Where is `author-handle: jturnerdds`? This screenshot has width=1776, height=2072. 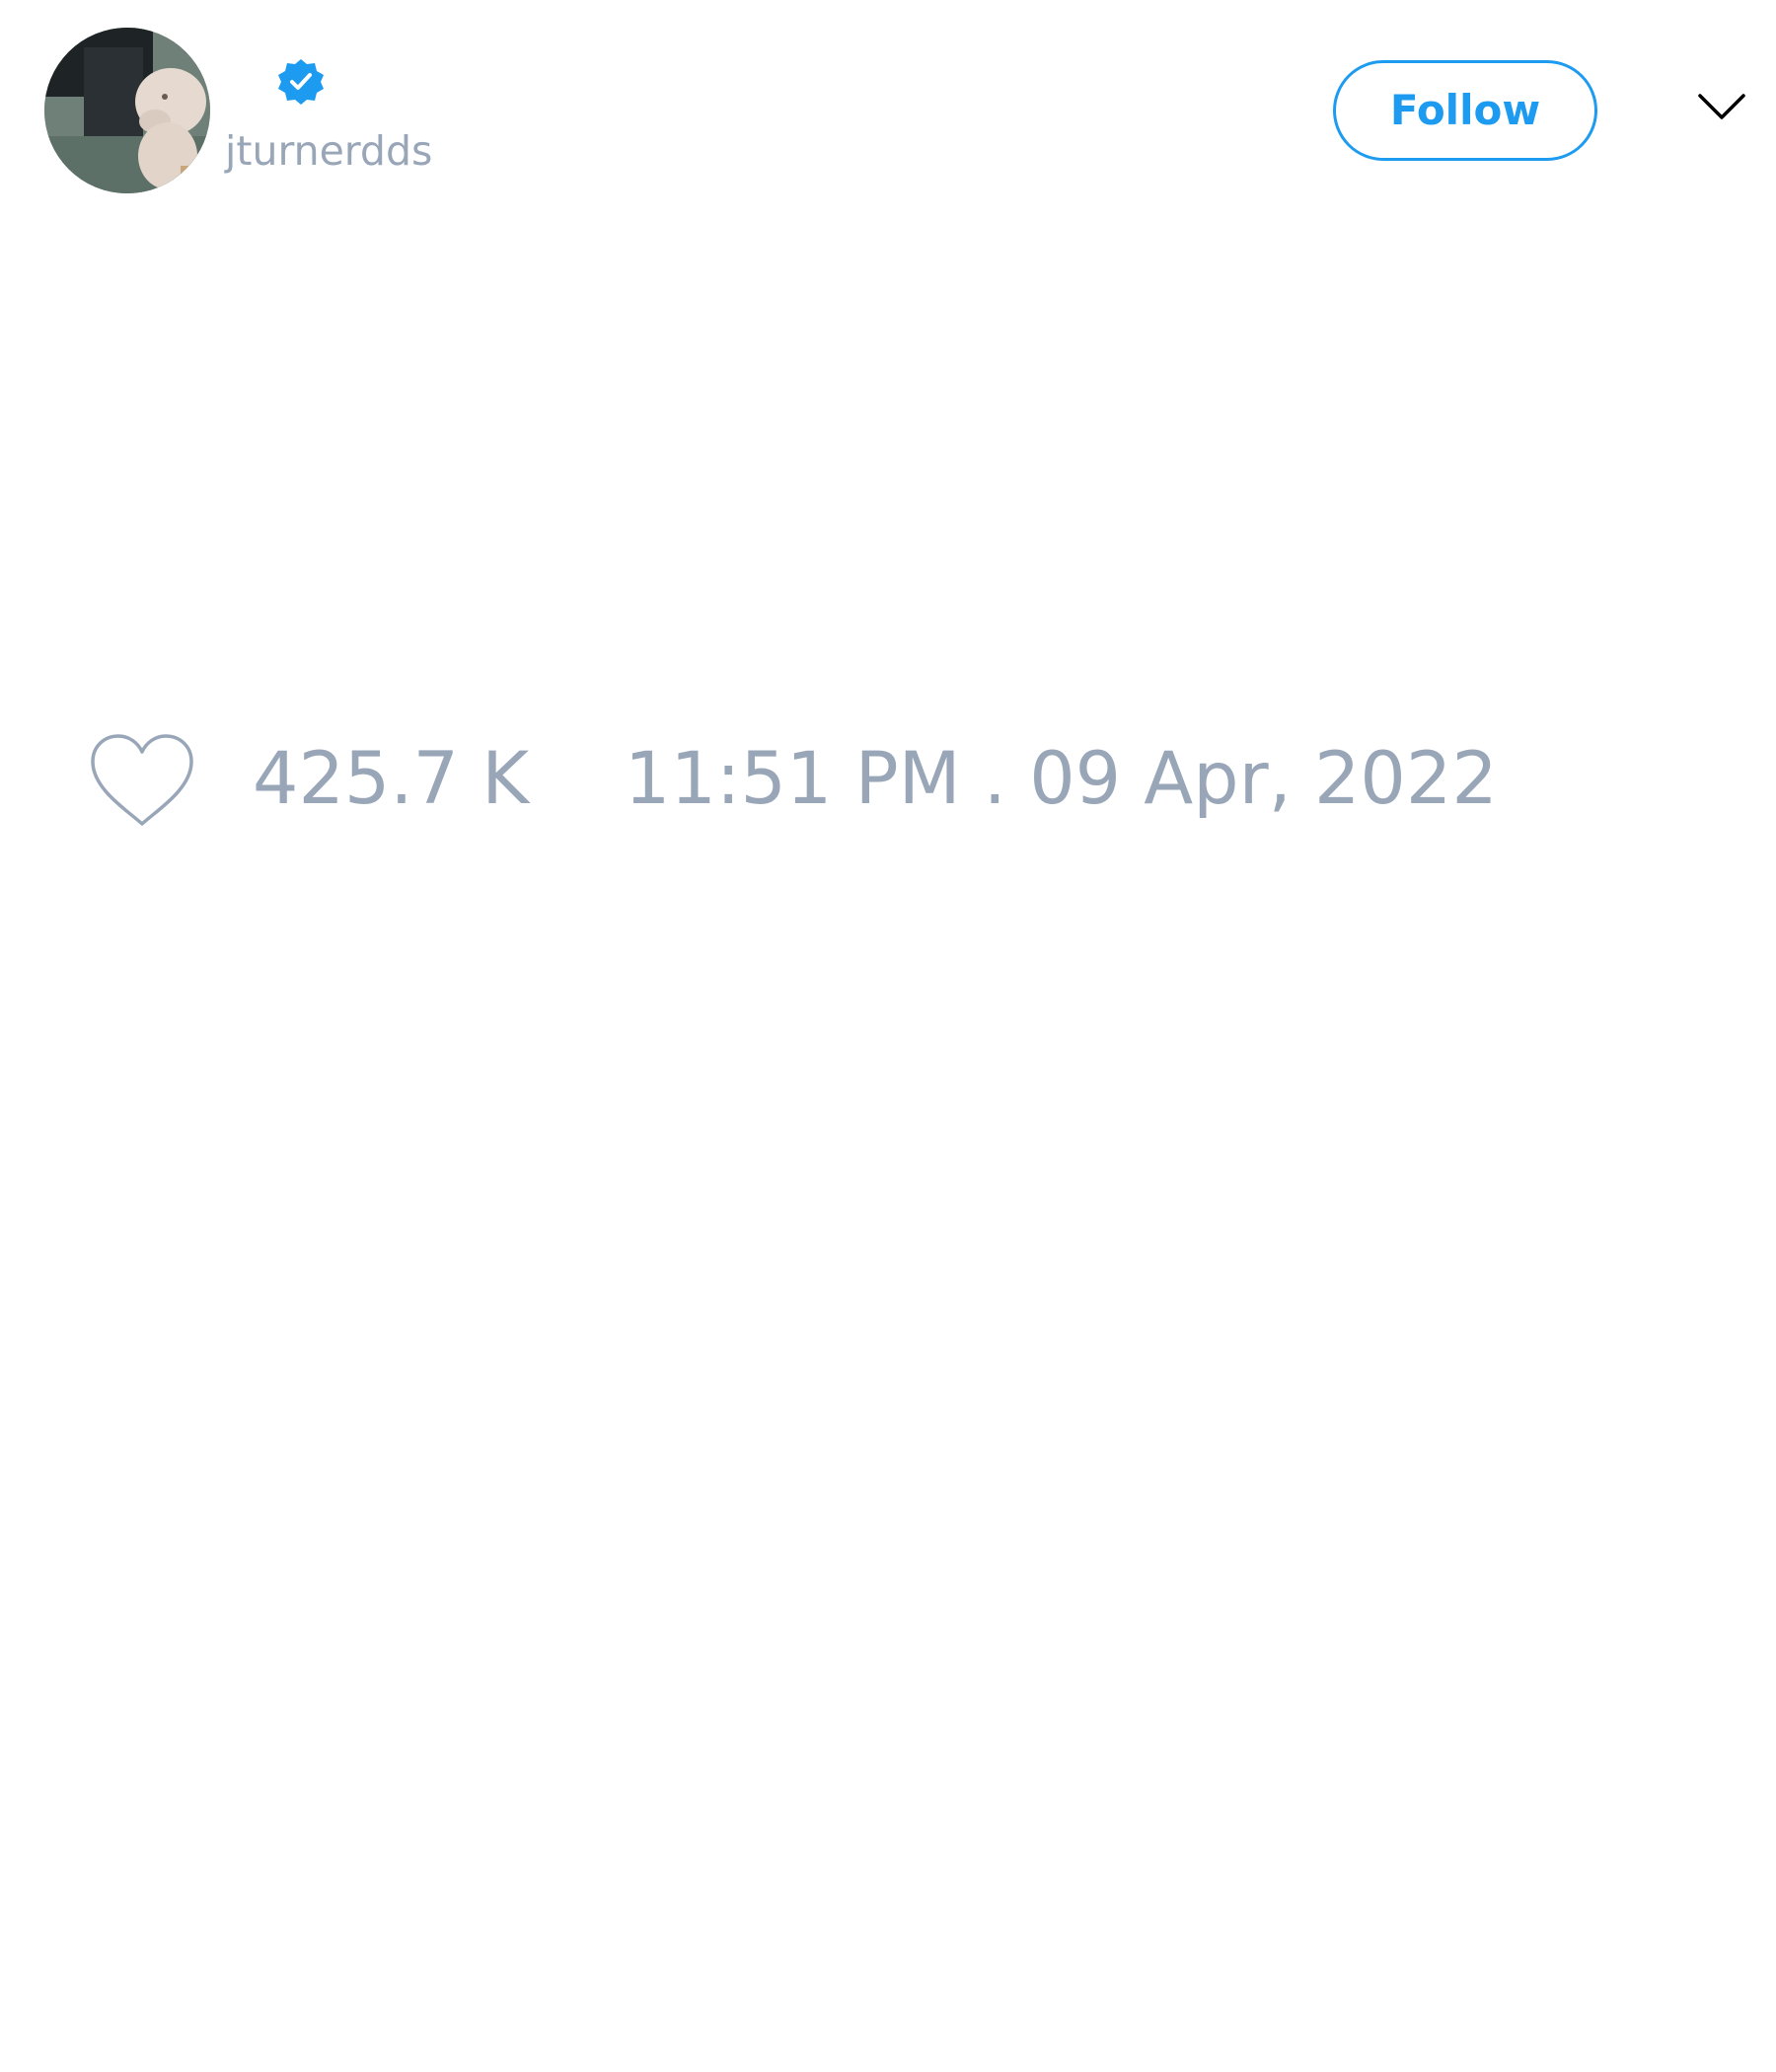 author-handle: jturnerdds is located at coordinates (329, 151).